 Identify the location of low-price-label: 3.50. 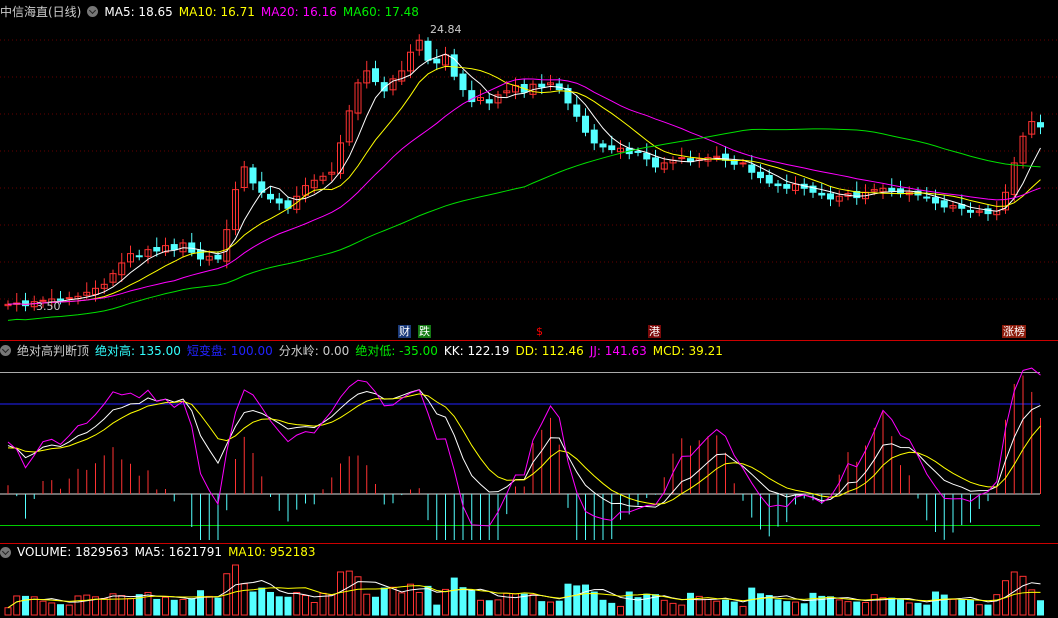
(48, 306).